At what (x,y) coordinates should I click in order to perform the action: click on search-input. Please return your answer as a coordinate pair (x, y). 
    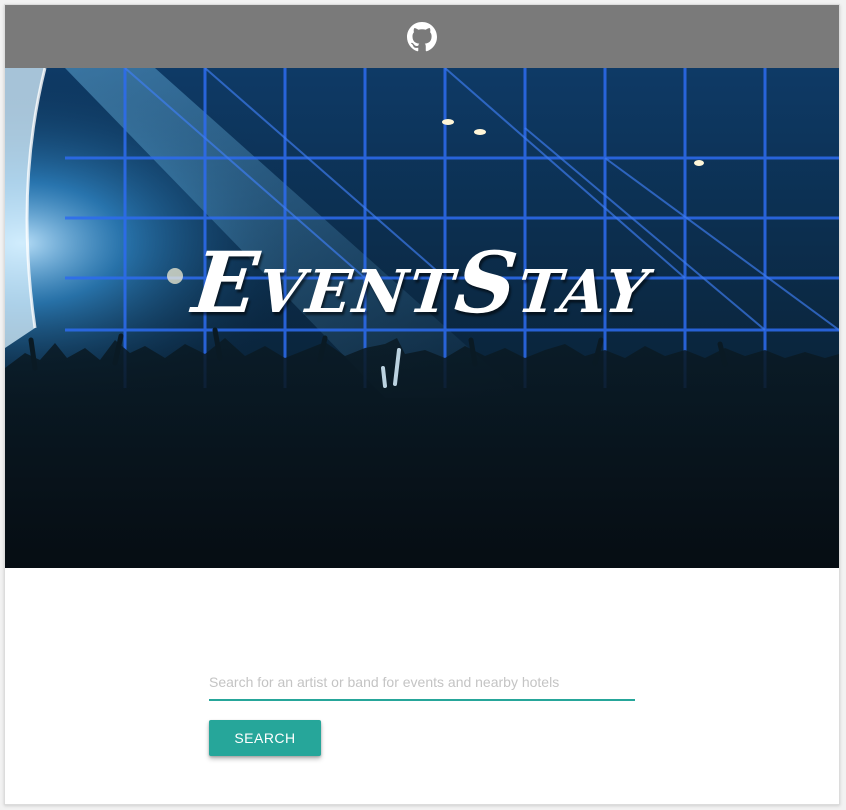
    Looking at the image, I should click on (422, 683).